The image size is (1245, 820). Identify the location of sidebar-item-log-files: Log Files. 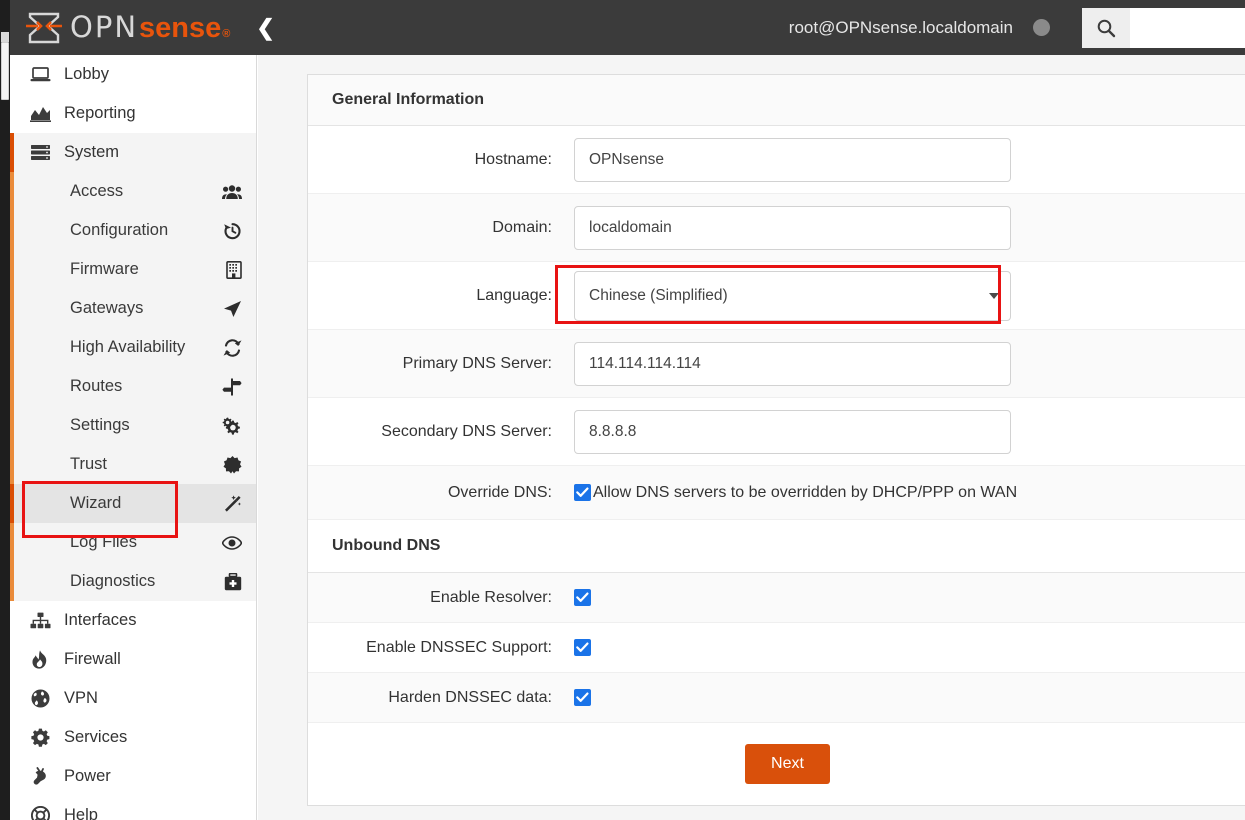
(135, 542).